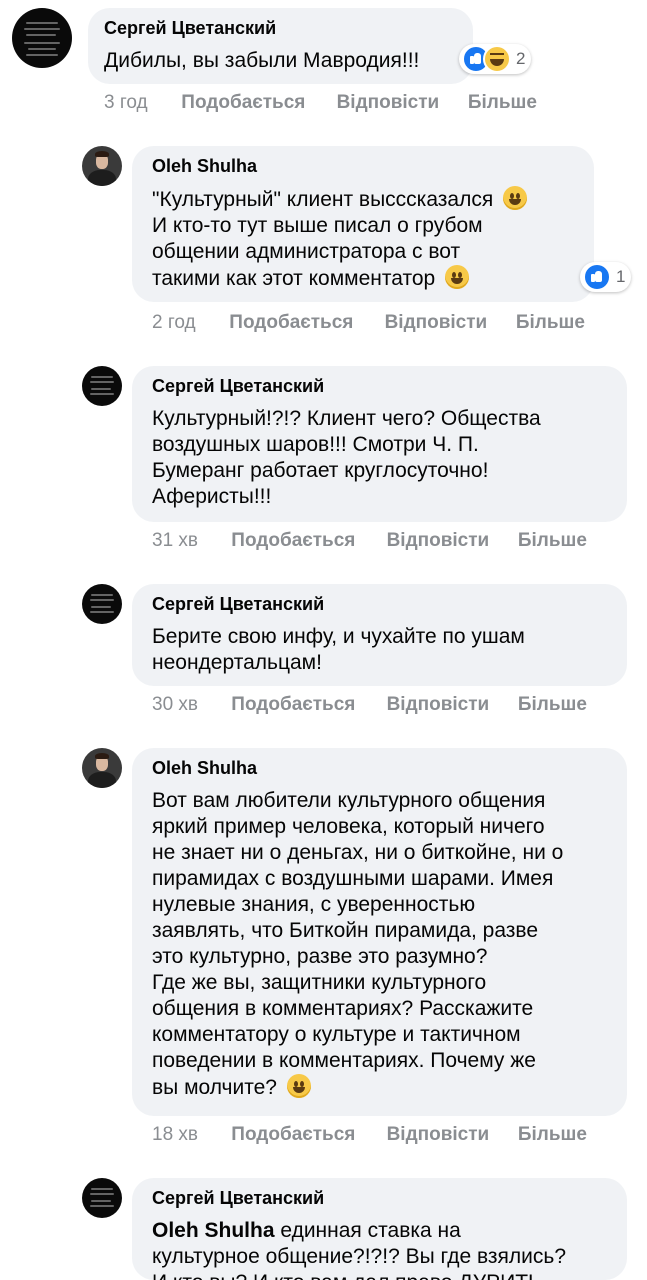 This screenshot has width=647, height=1280. I want to click on reactions-count: 2, so click(521, 58).